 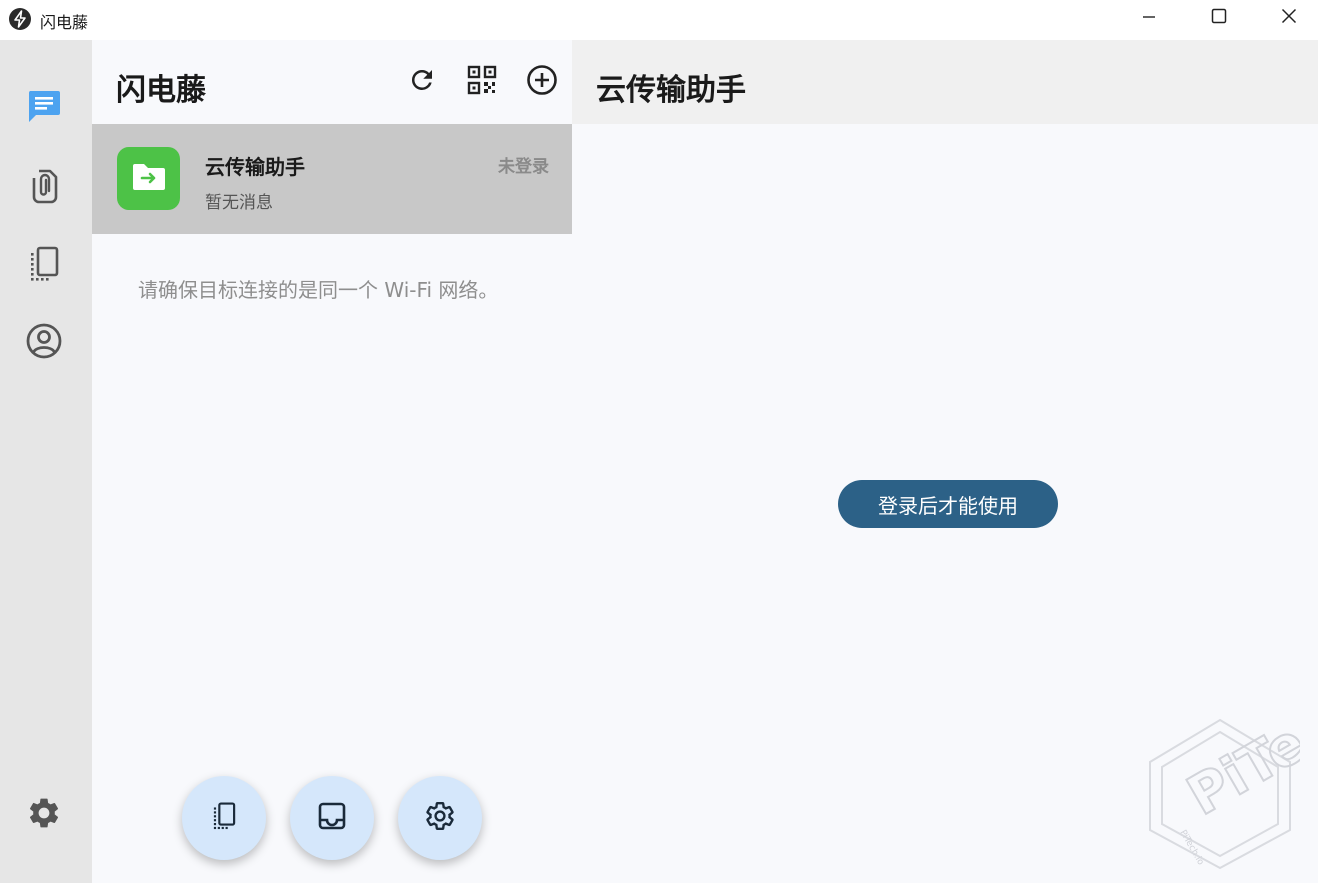 I want to click on minimize-icon, so click(x=1149, y=18).